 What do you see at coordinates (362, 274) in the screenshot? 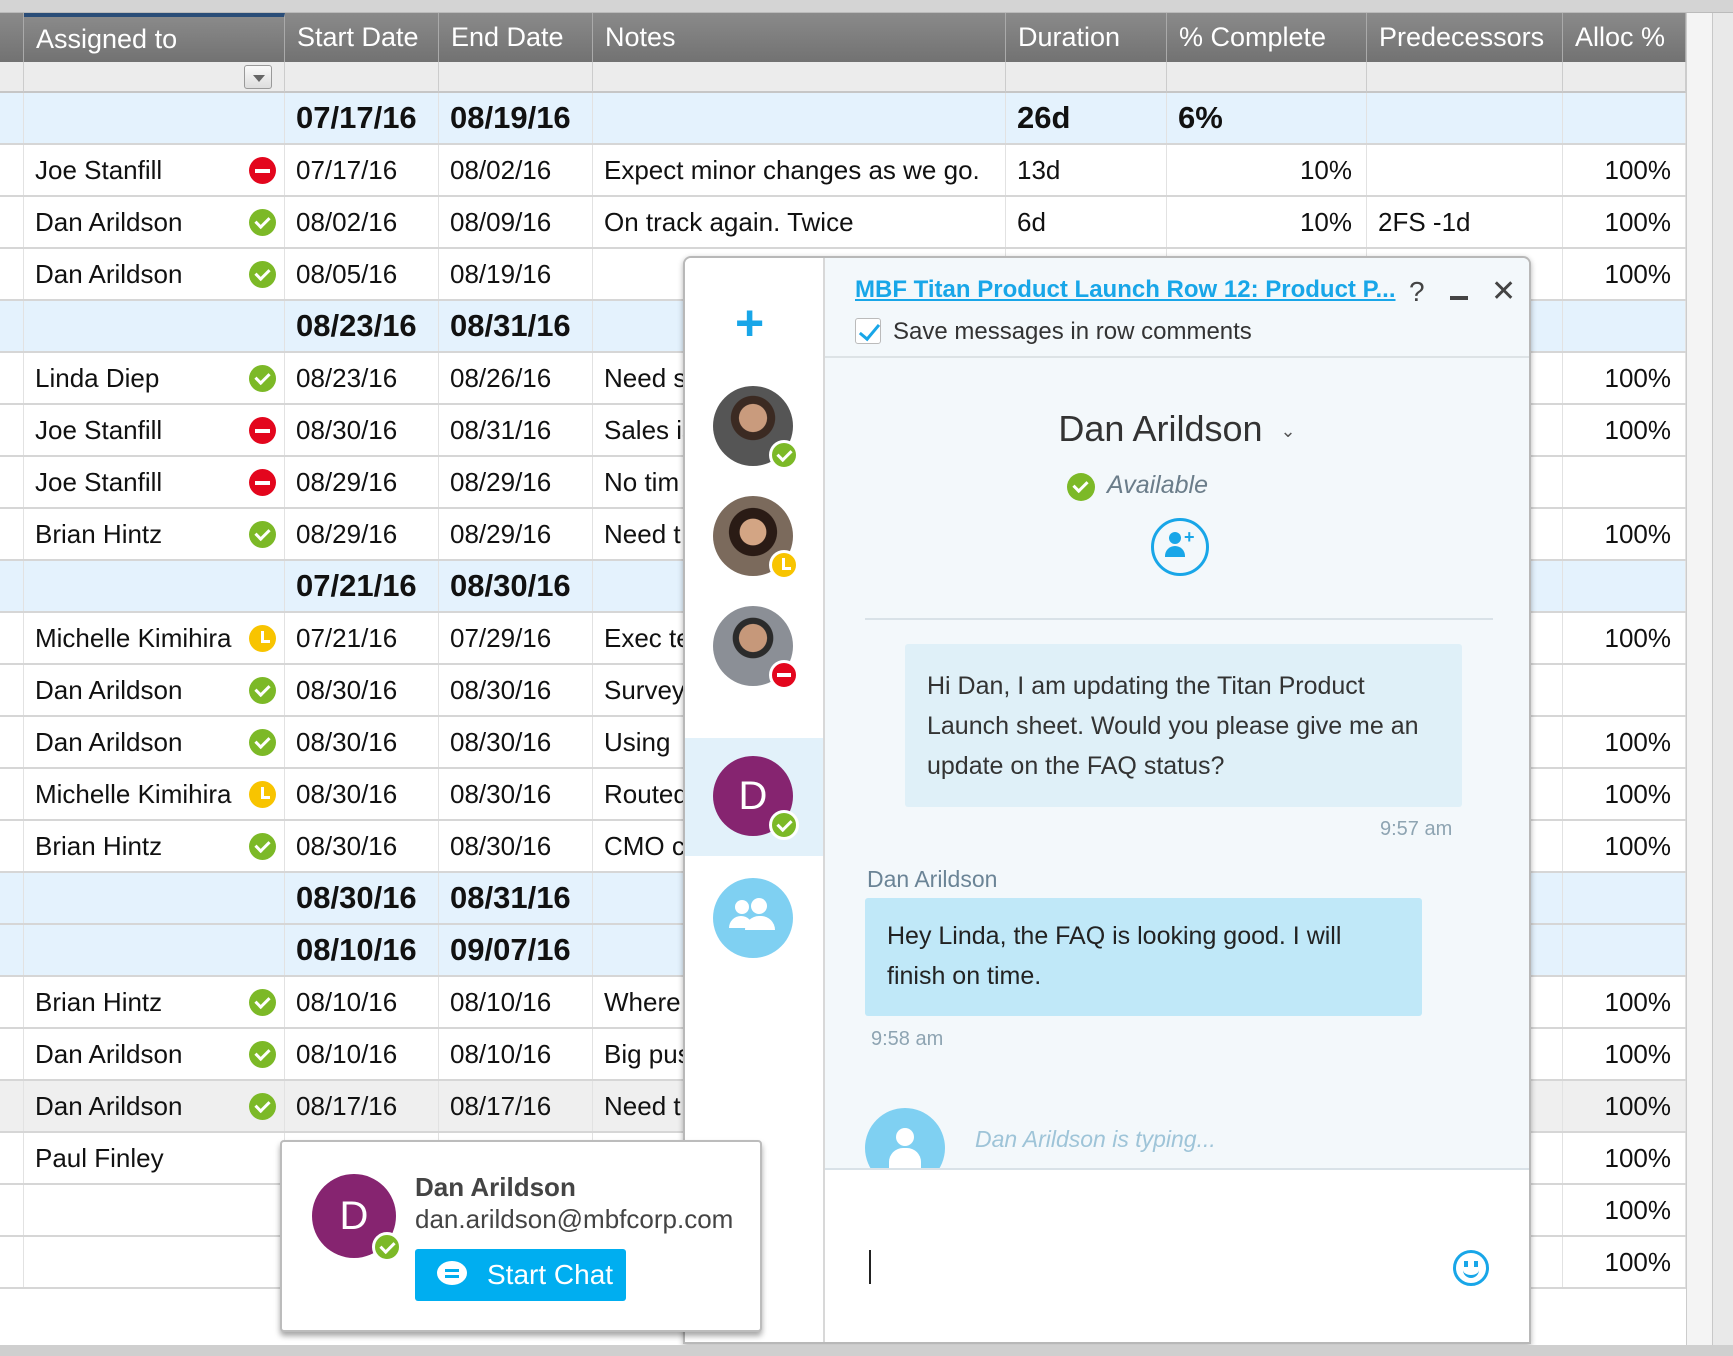
I see `cell-start-date: 08/05/16` at bounding box center [362, 274].